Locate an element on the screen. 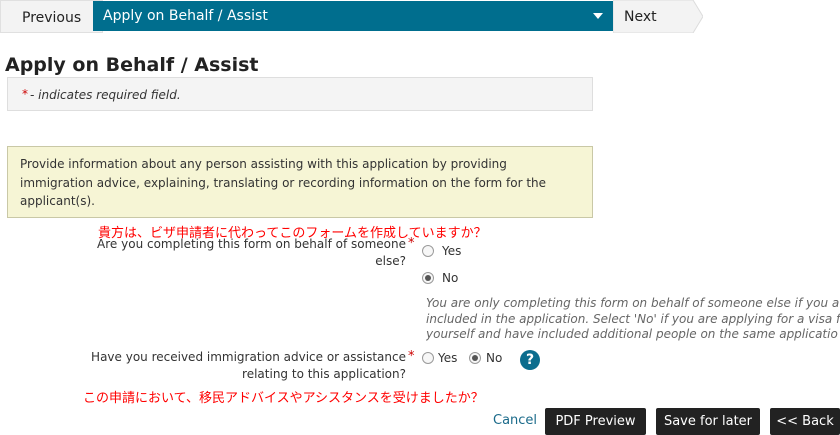 This screenshot has width=840, height=435. page-select-dropdown: Apply on Behalf / Assist is located at coordinates (353, 16).